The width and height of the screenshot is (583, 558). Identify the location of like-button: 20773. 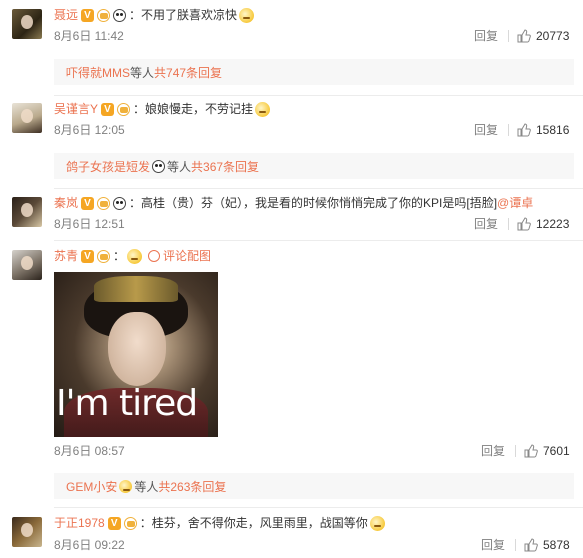
(543, 36).